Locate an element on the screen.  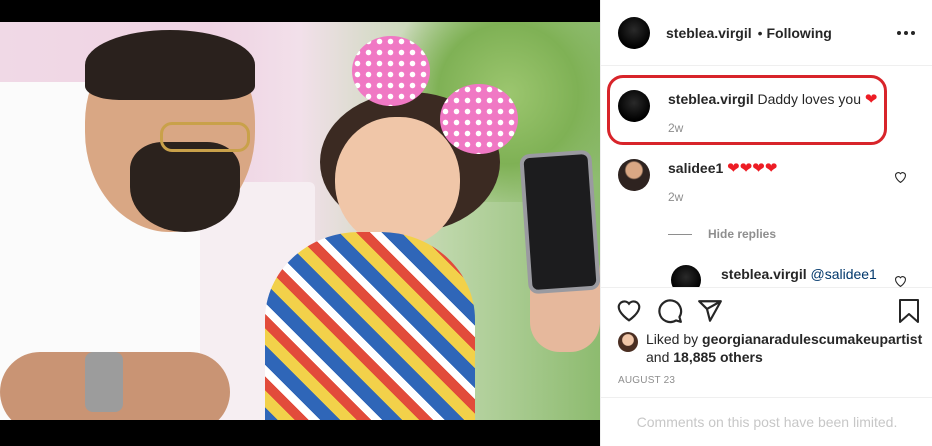
liked-by-avatar is located at coordinates (628, 342).